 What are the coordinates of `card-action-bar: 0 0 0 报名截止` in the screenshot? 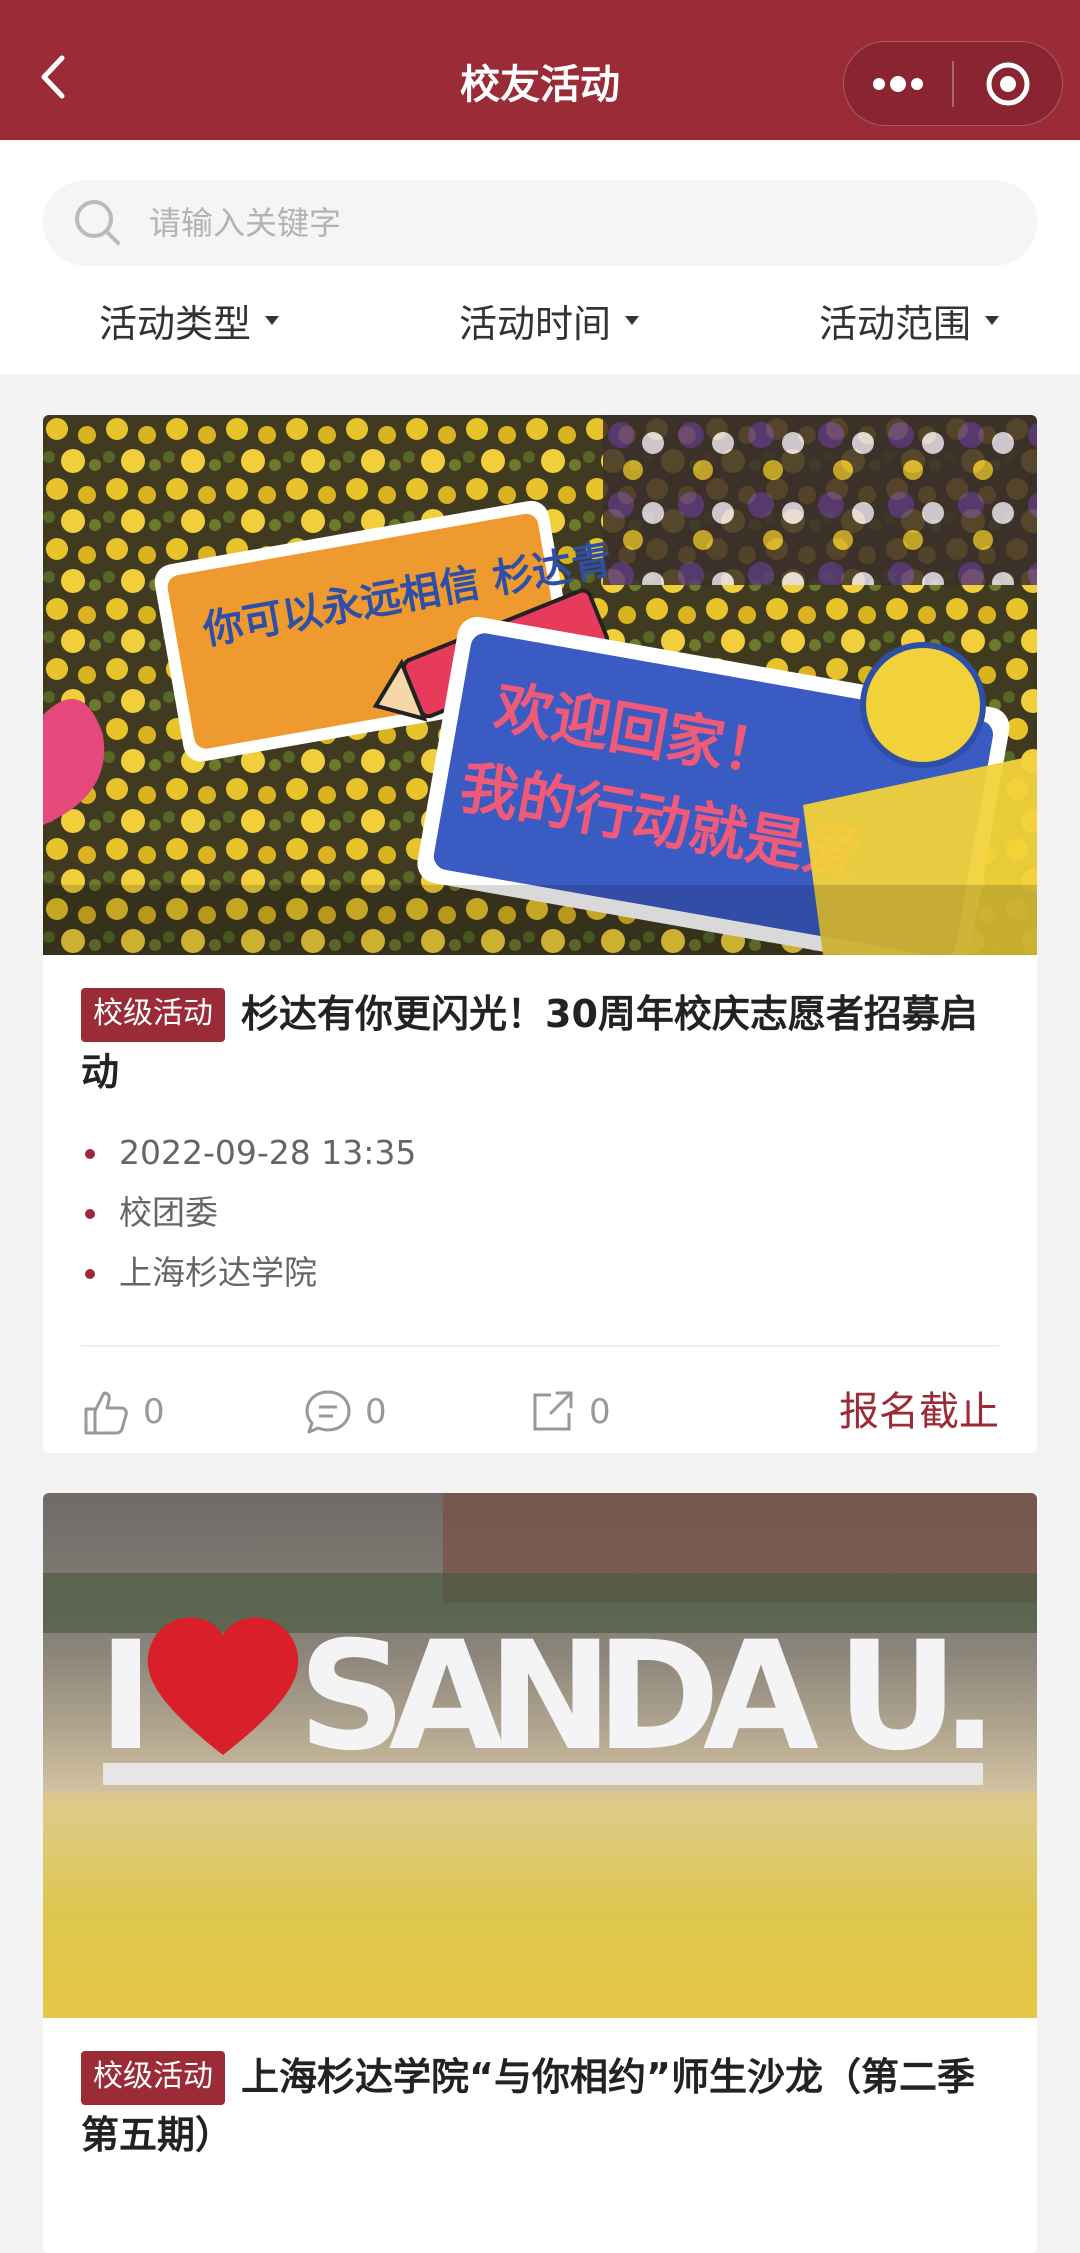 It's located at (540, 1400).